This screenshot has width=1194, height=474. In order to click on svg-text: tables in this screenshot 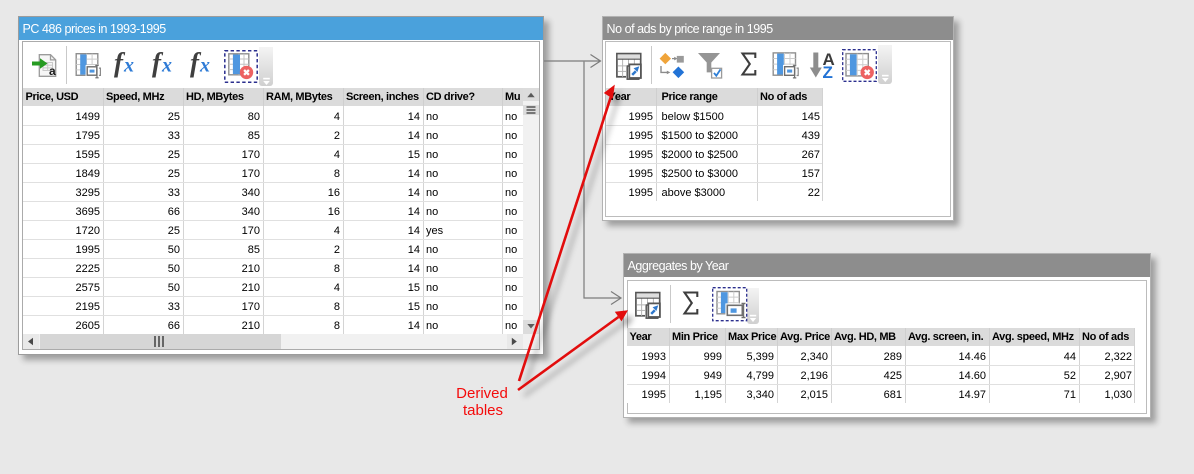, I will do `click(483, 410)`.